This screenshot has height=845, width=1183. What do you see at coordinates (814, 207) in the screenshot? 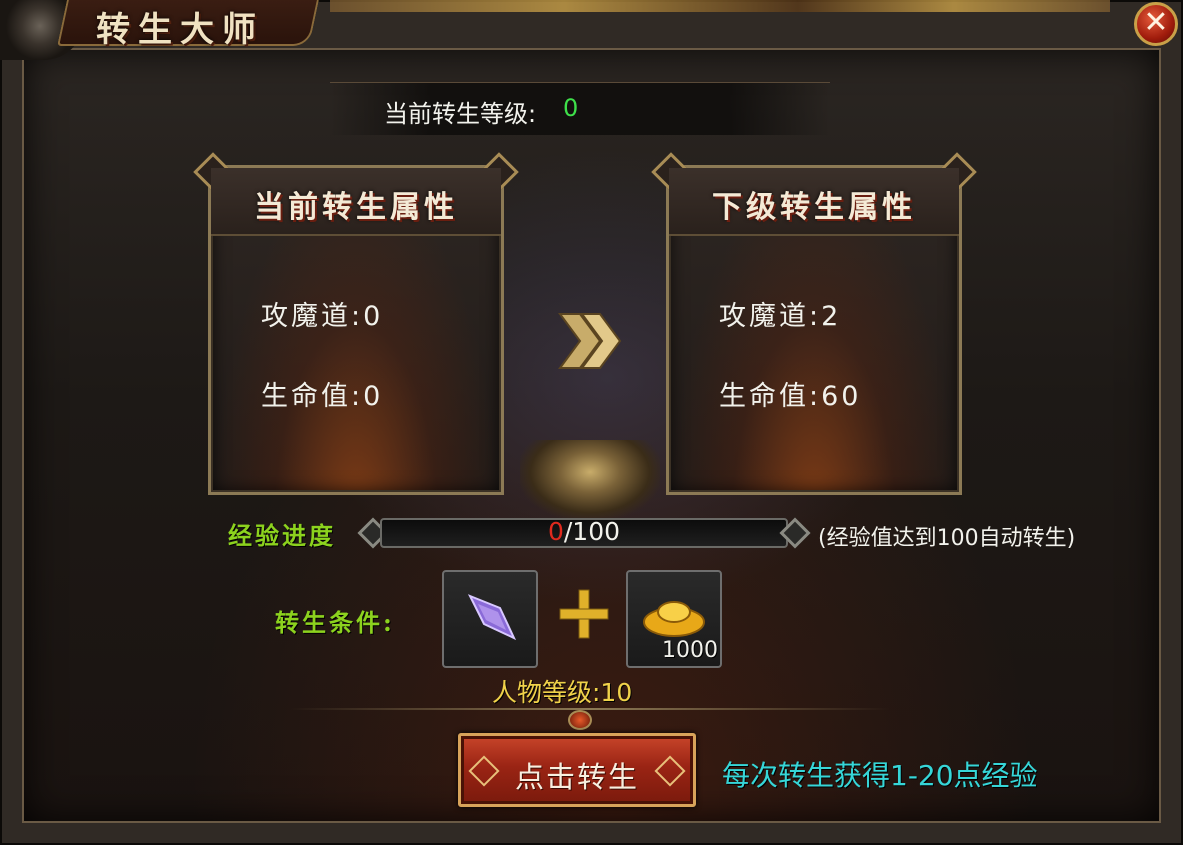
I see `next-attributes-title: 下级转生属性` at bounding box center [814, 207].